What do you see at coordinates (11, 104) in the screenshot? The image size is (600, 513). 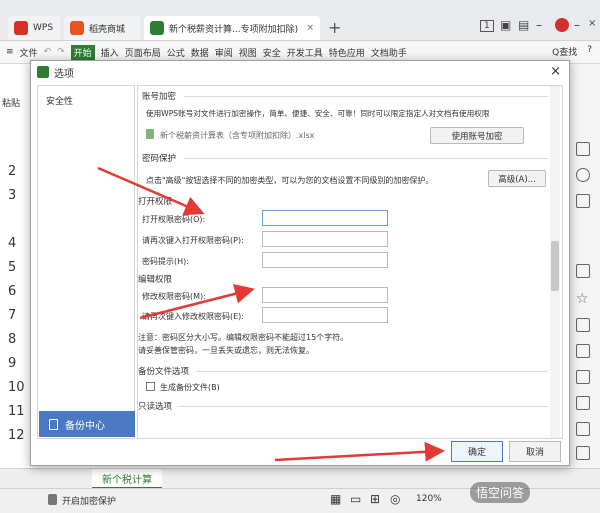 I see `paste-label: 粘贴` at bounding box center [11, 104].